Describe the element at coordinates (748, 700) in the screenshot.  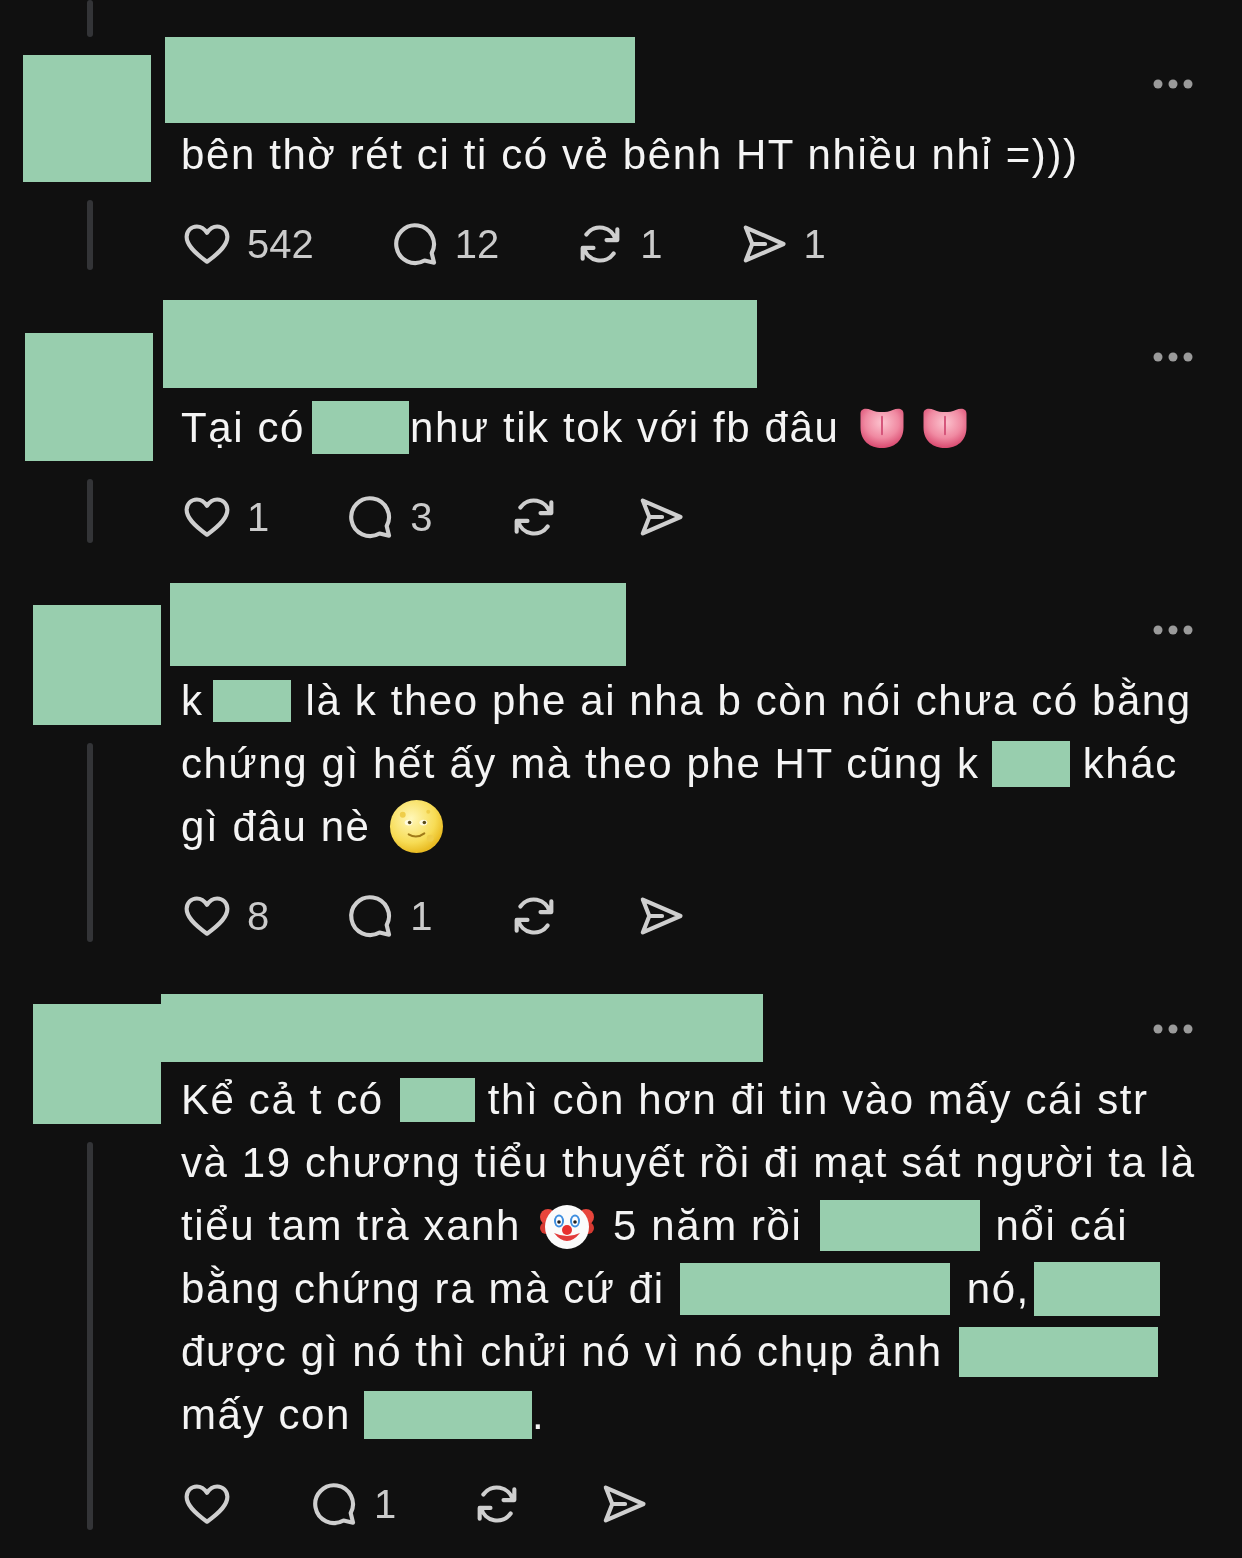
I see `comment-text: là k theo phe ai nha b còn nói chưa có bằng` at that location.